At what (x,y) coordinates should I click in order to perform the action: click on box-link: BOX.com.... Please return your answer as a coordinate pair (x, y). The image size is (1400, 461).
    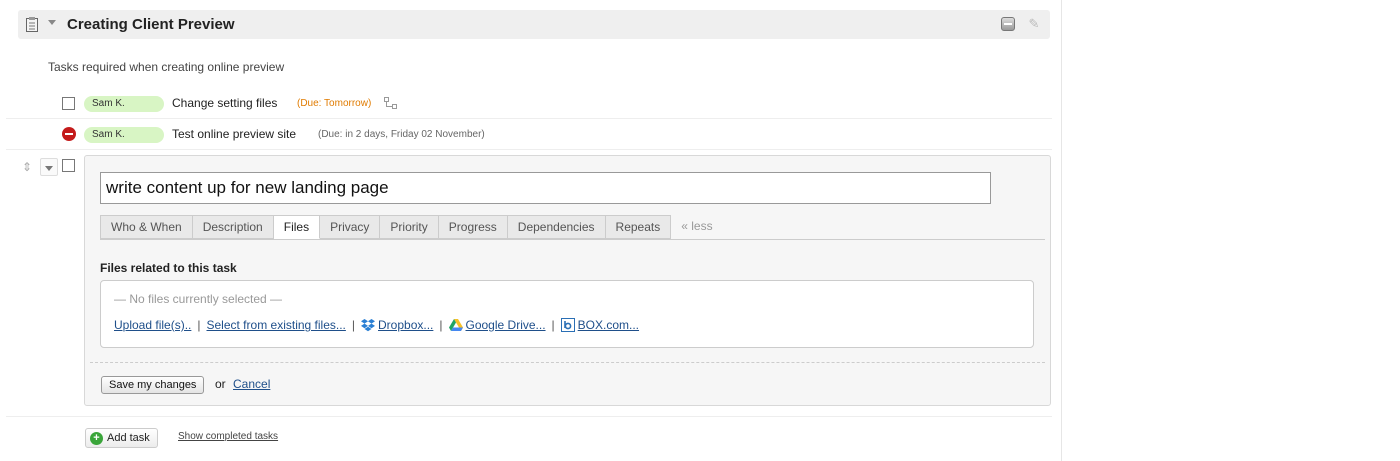
    Looking at the image, I should click on (608, 325).